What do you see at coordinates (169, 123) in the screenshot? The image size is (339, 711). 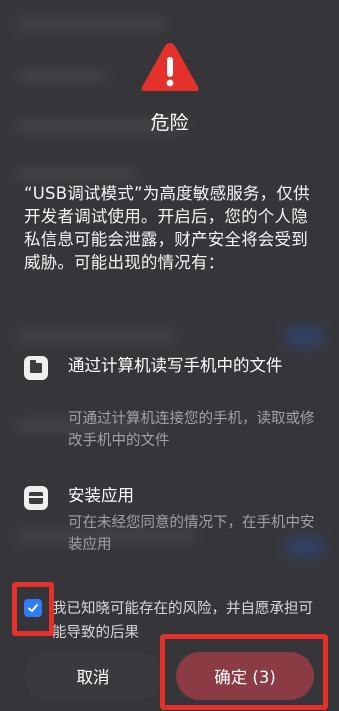 I see `dialog-title: 危险` at bounding box center [169, 123].